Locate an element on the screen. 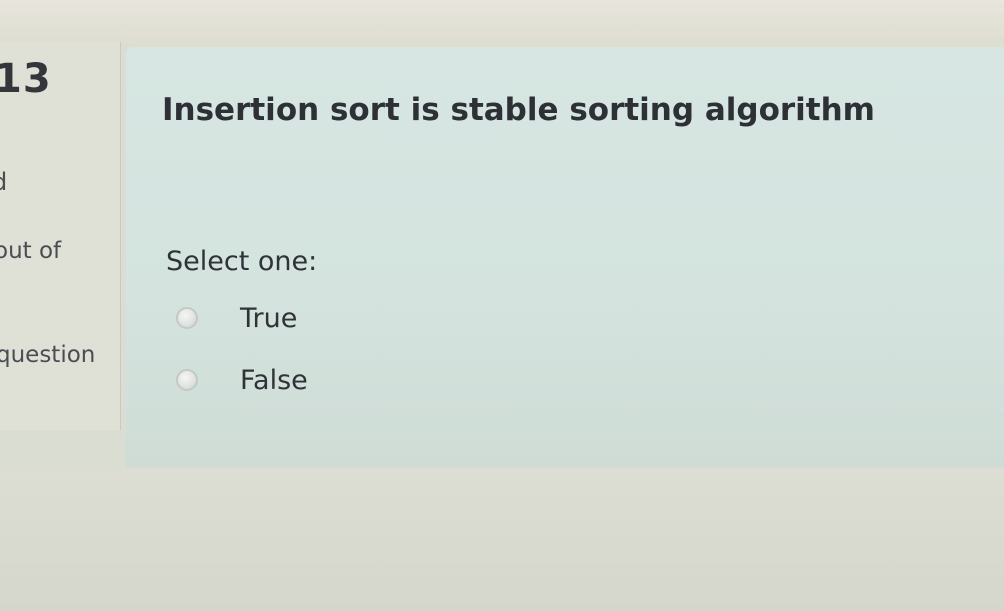 The height and width of the screenshot is (611, 1004). flag-question-fragment: question is located at coordinates (47, 355).